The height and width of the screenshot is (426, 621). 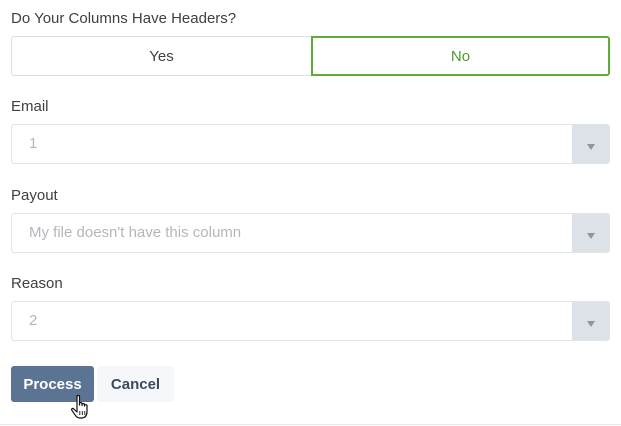 What do you see at coordinates (135, 384) in the screenshot?
I see `cancel-button: Cancel` at bounding box center [135, 384].